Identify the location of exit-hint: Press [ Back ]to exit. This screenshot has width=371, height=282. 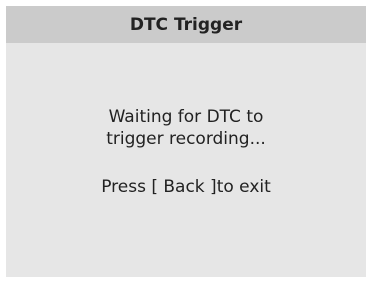
(186, 187).